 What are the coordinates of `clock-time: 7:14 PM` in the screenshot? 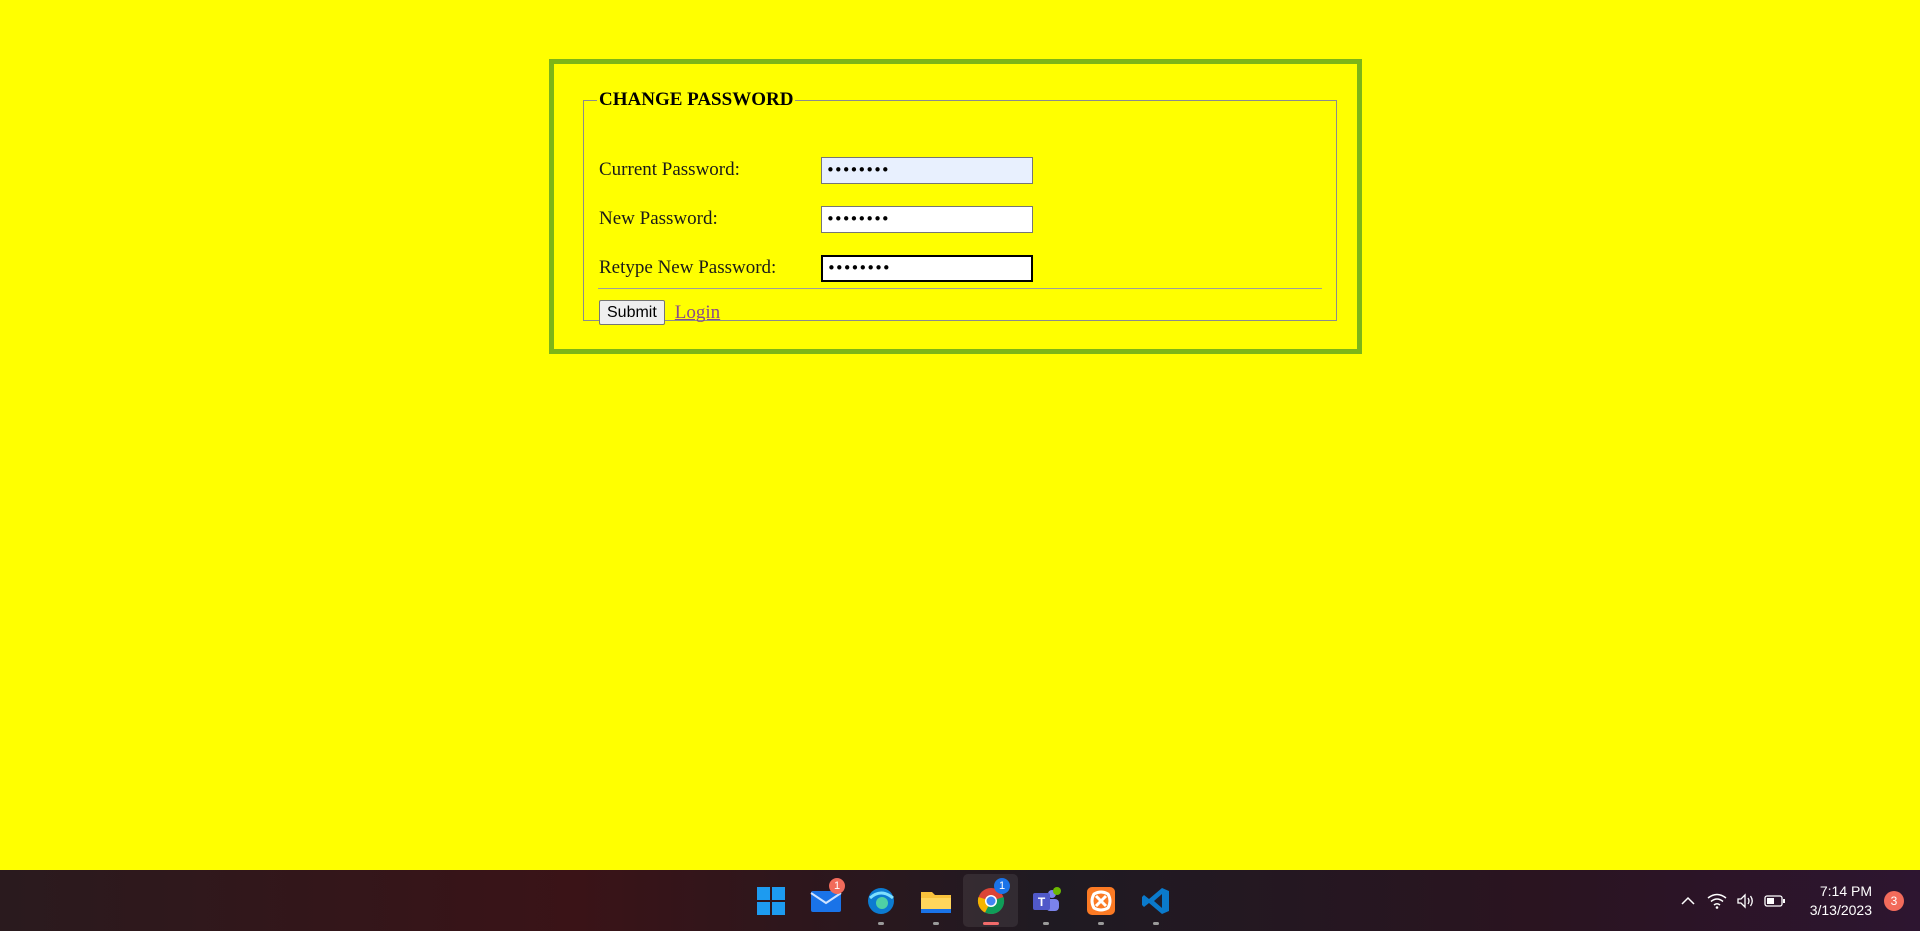 It's located at (1845, 890).